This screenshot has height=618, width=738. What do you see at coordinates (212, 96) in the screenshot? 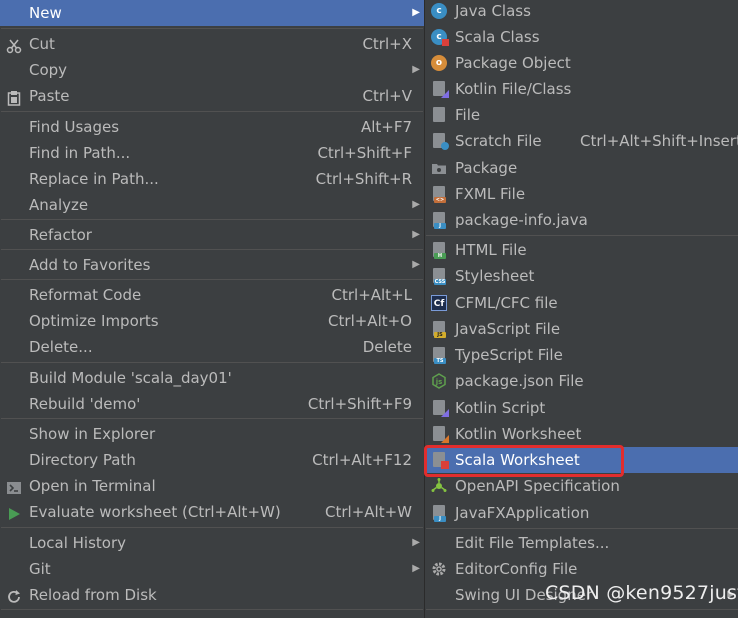
I see `menu-item-paste: Paste Ctrl+V` at bounding box center [212, 96].